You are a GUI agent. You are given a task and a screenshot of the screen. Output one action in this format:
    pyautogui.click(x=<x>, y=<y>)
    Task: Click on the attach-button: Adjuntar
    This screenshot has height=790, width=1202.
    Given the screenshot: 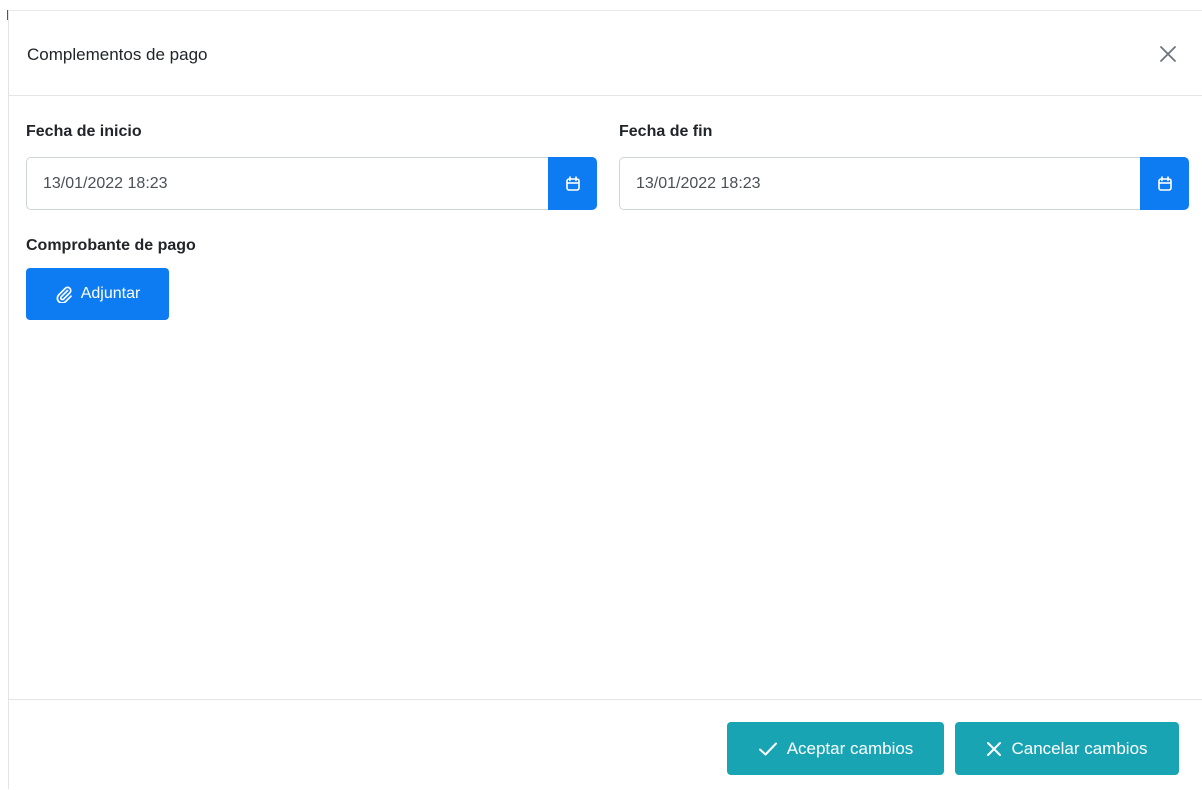 What is the action you would take?
    pyautogui.click(x=97, y=294)
    